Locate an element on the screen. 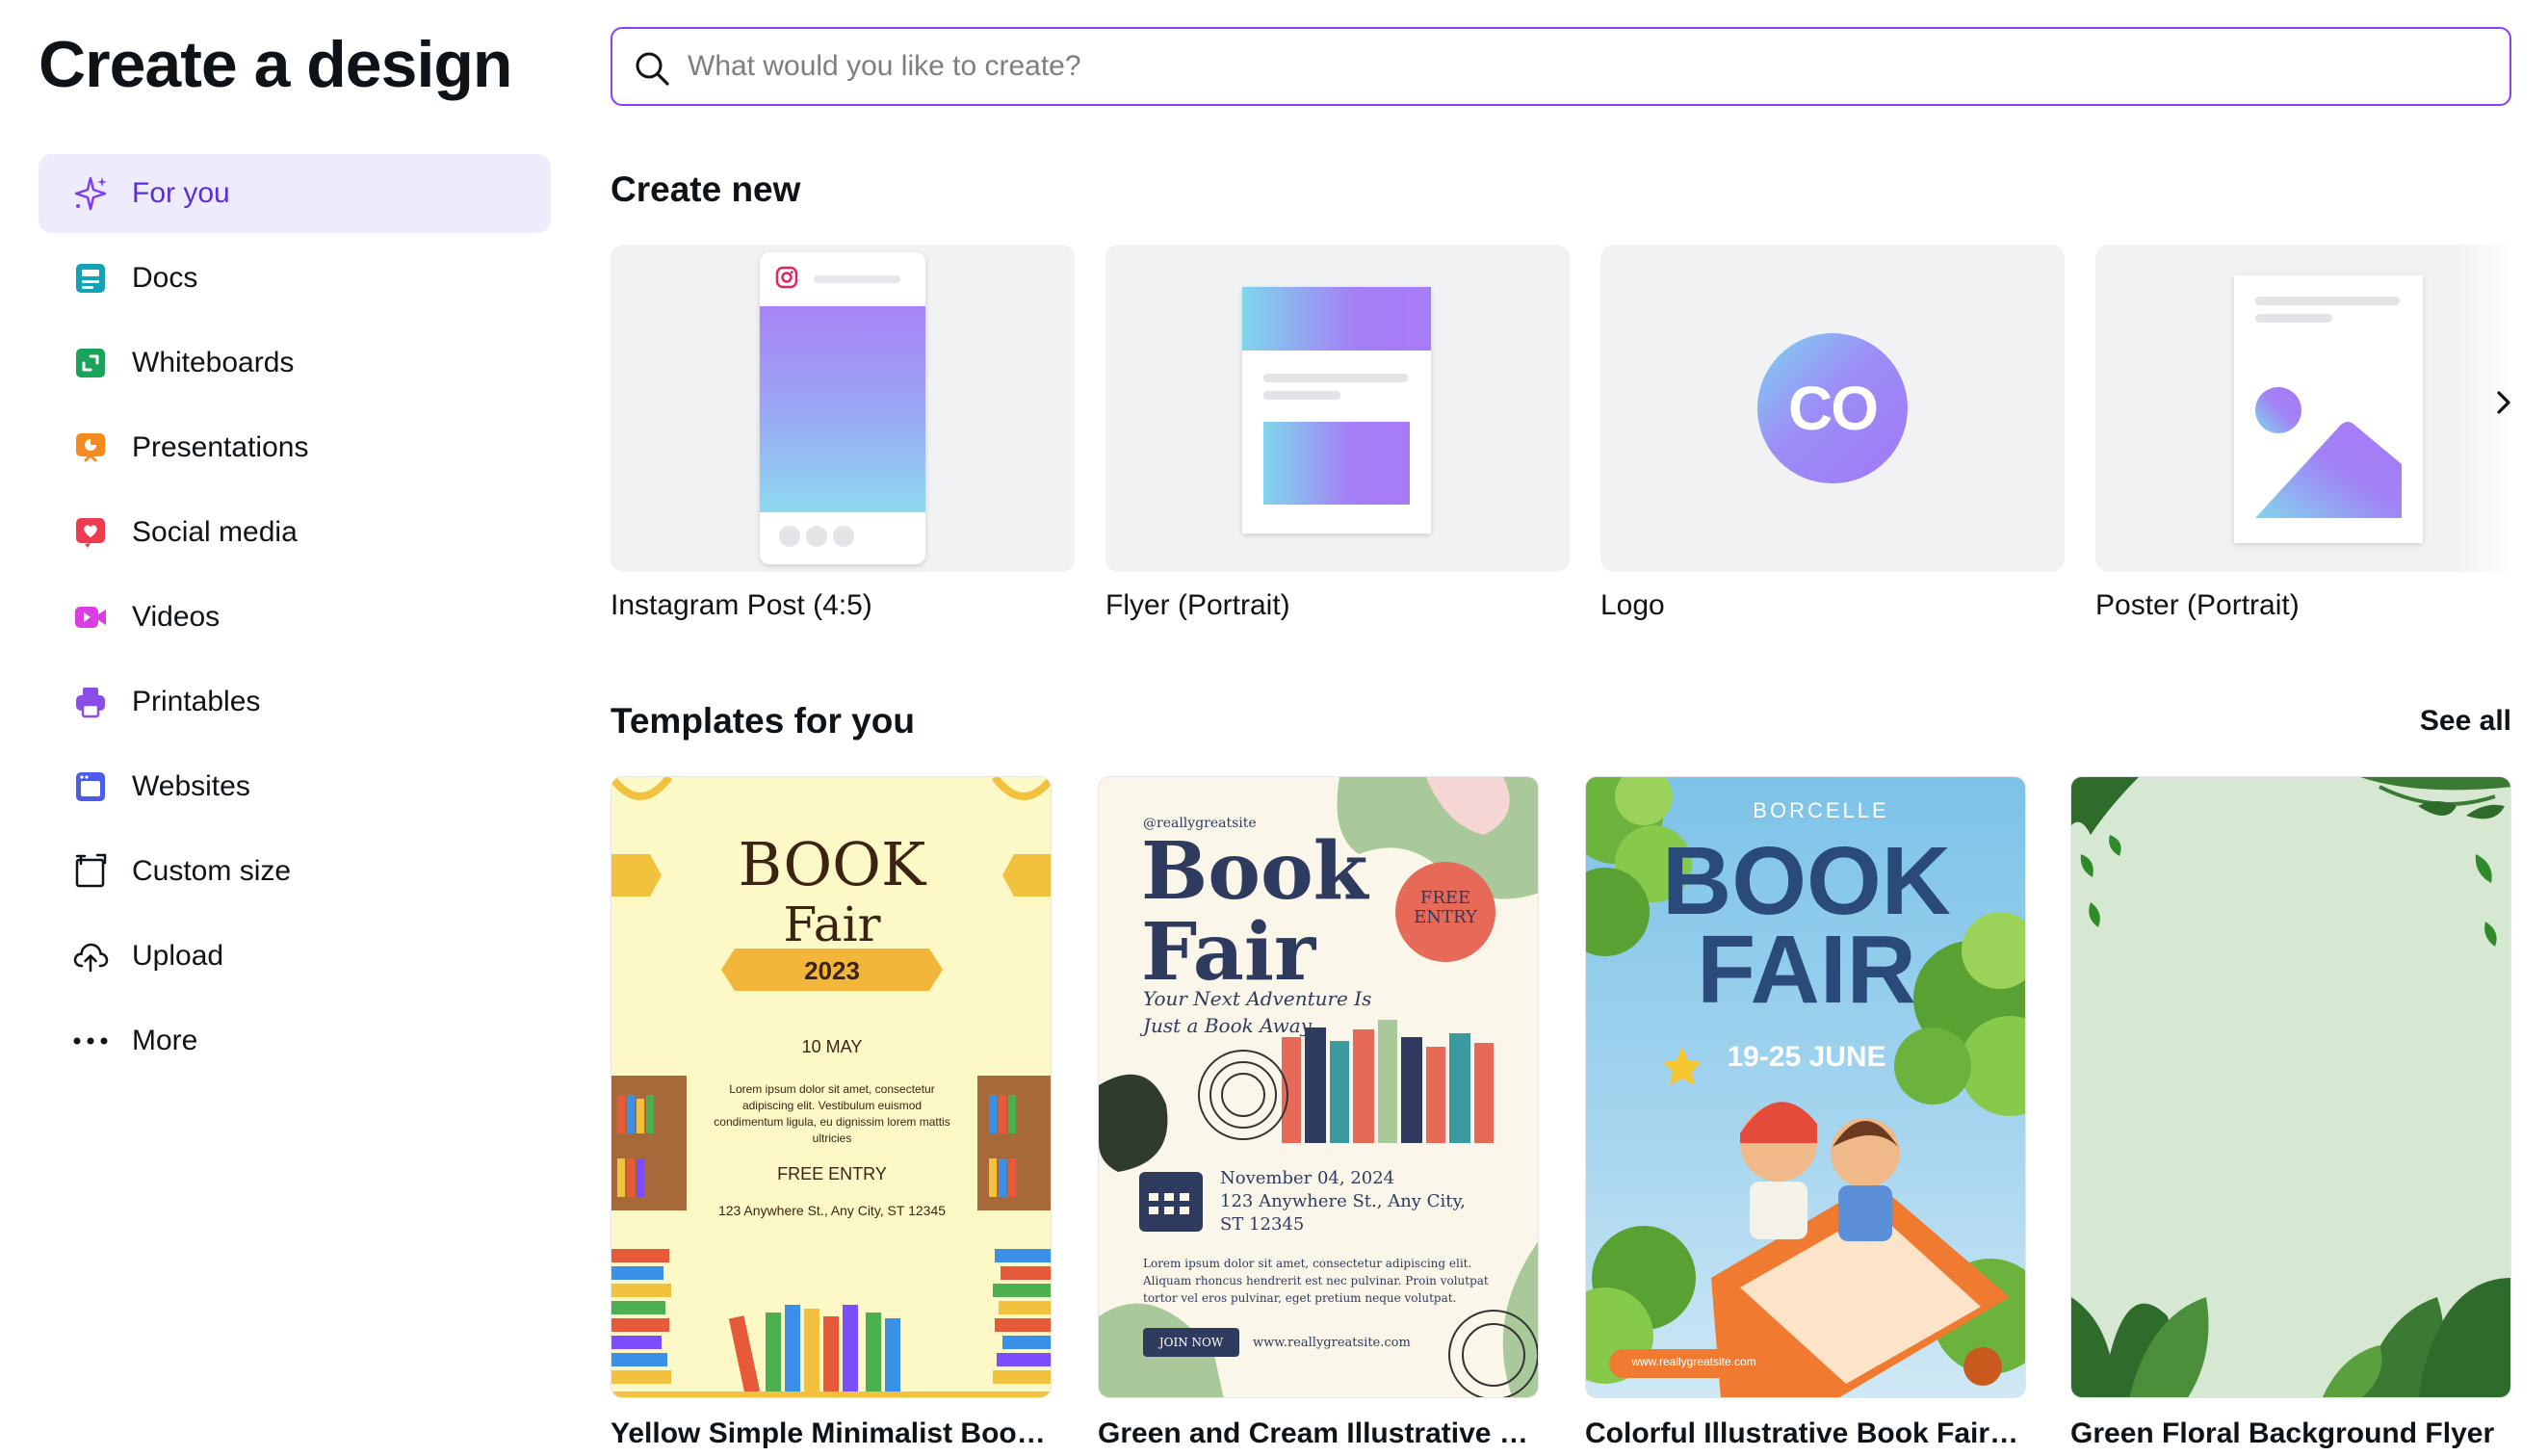 Image resolution: width=2548 pixels, height=1456 pixels. create-card-label: Logo is located at coordinates (1632, 605).